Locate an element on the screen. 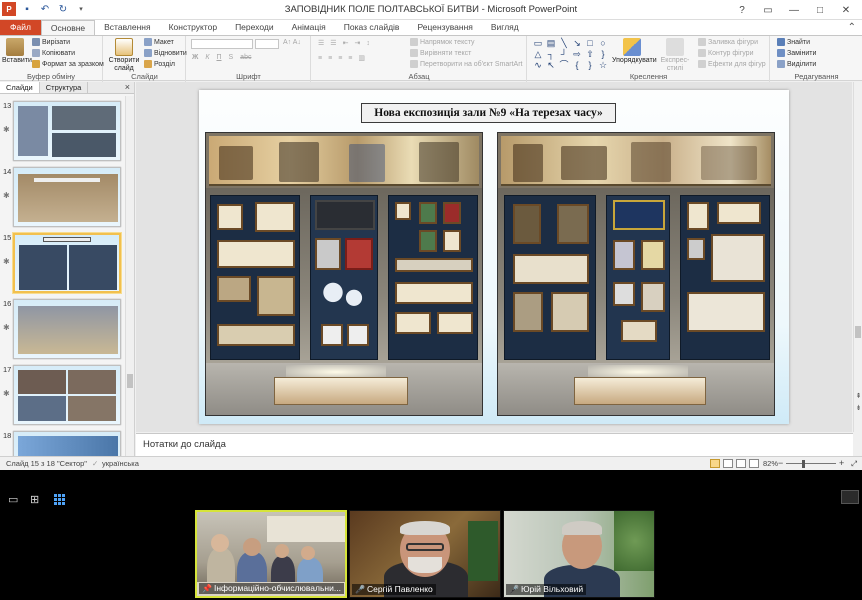 The height and width of the screenshot is (600, 862). line-spacing-icon: ↕ is located at coordinates (368, 43).